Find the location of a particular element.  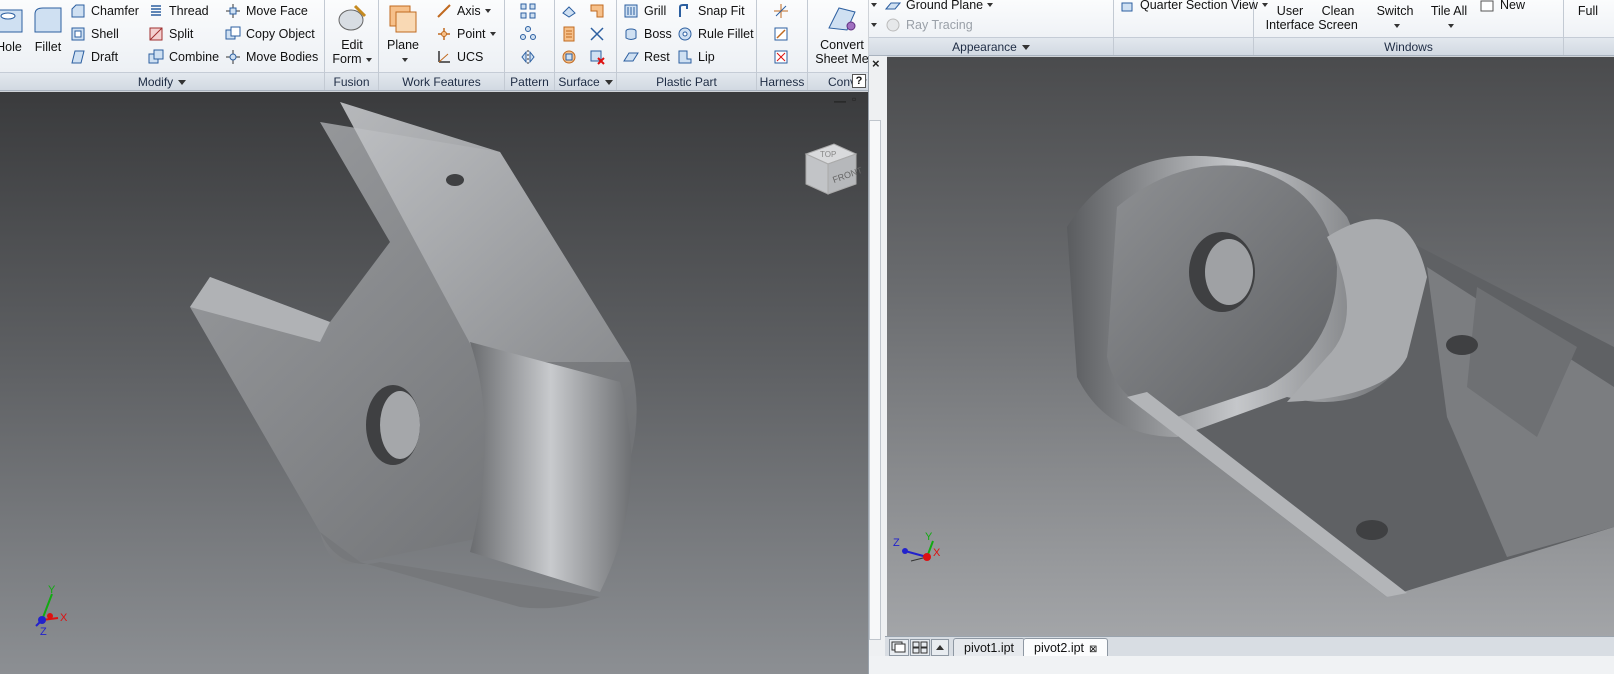

copy-object-button: Copy Object is located at coordinates (270, 33).